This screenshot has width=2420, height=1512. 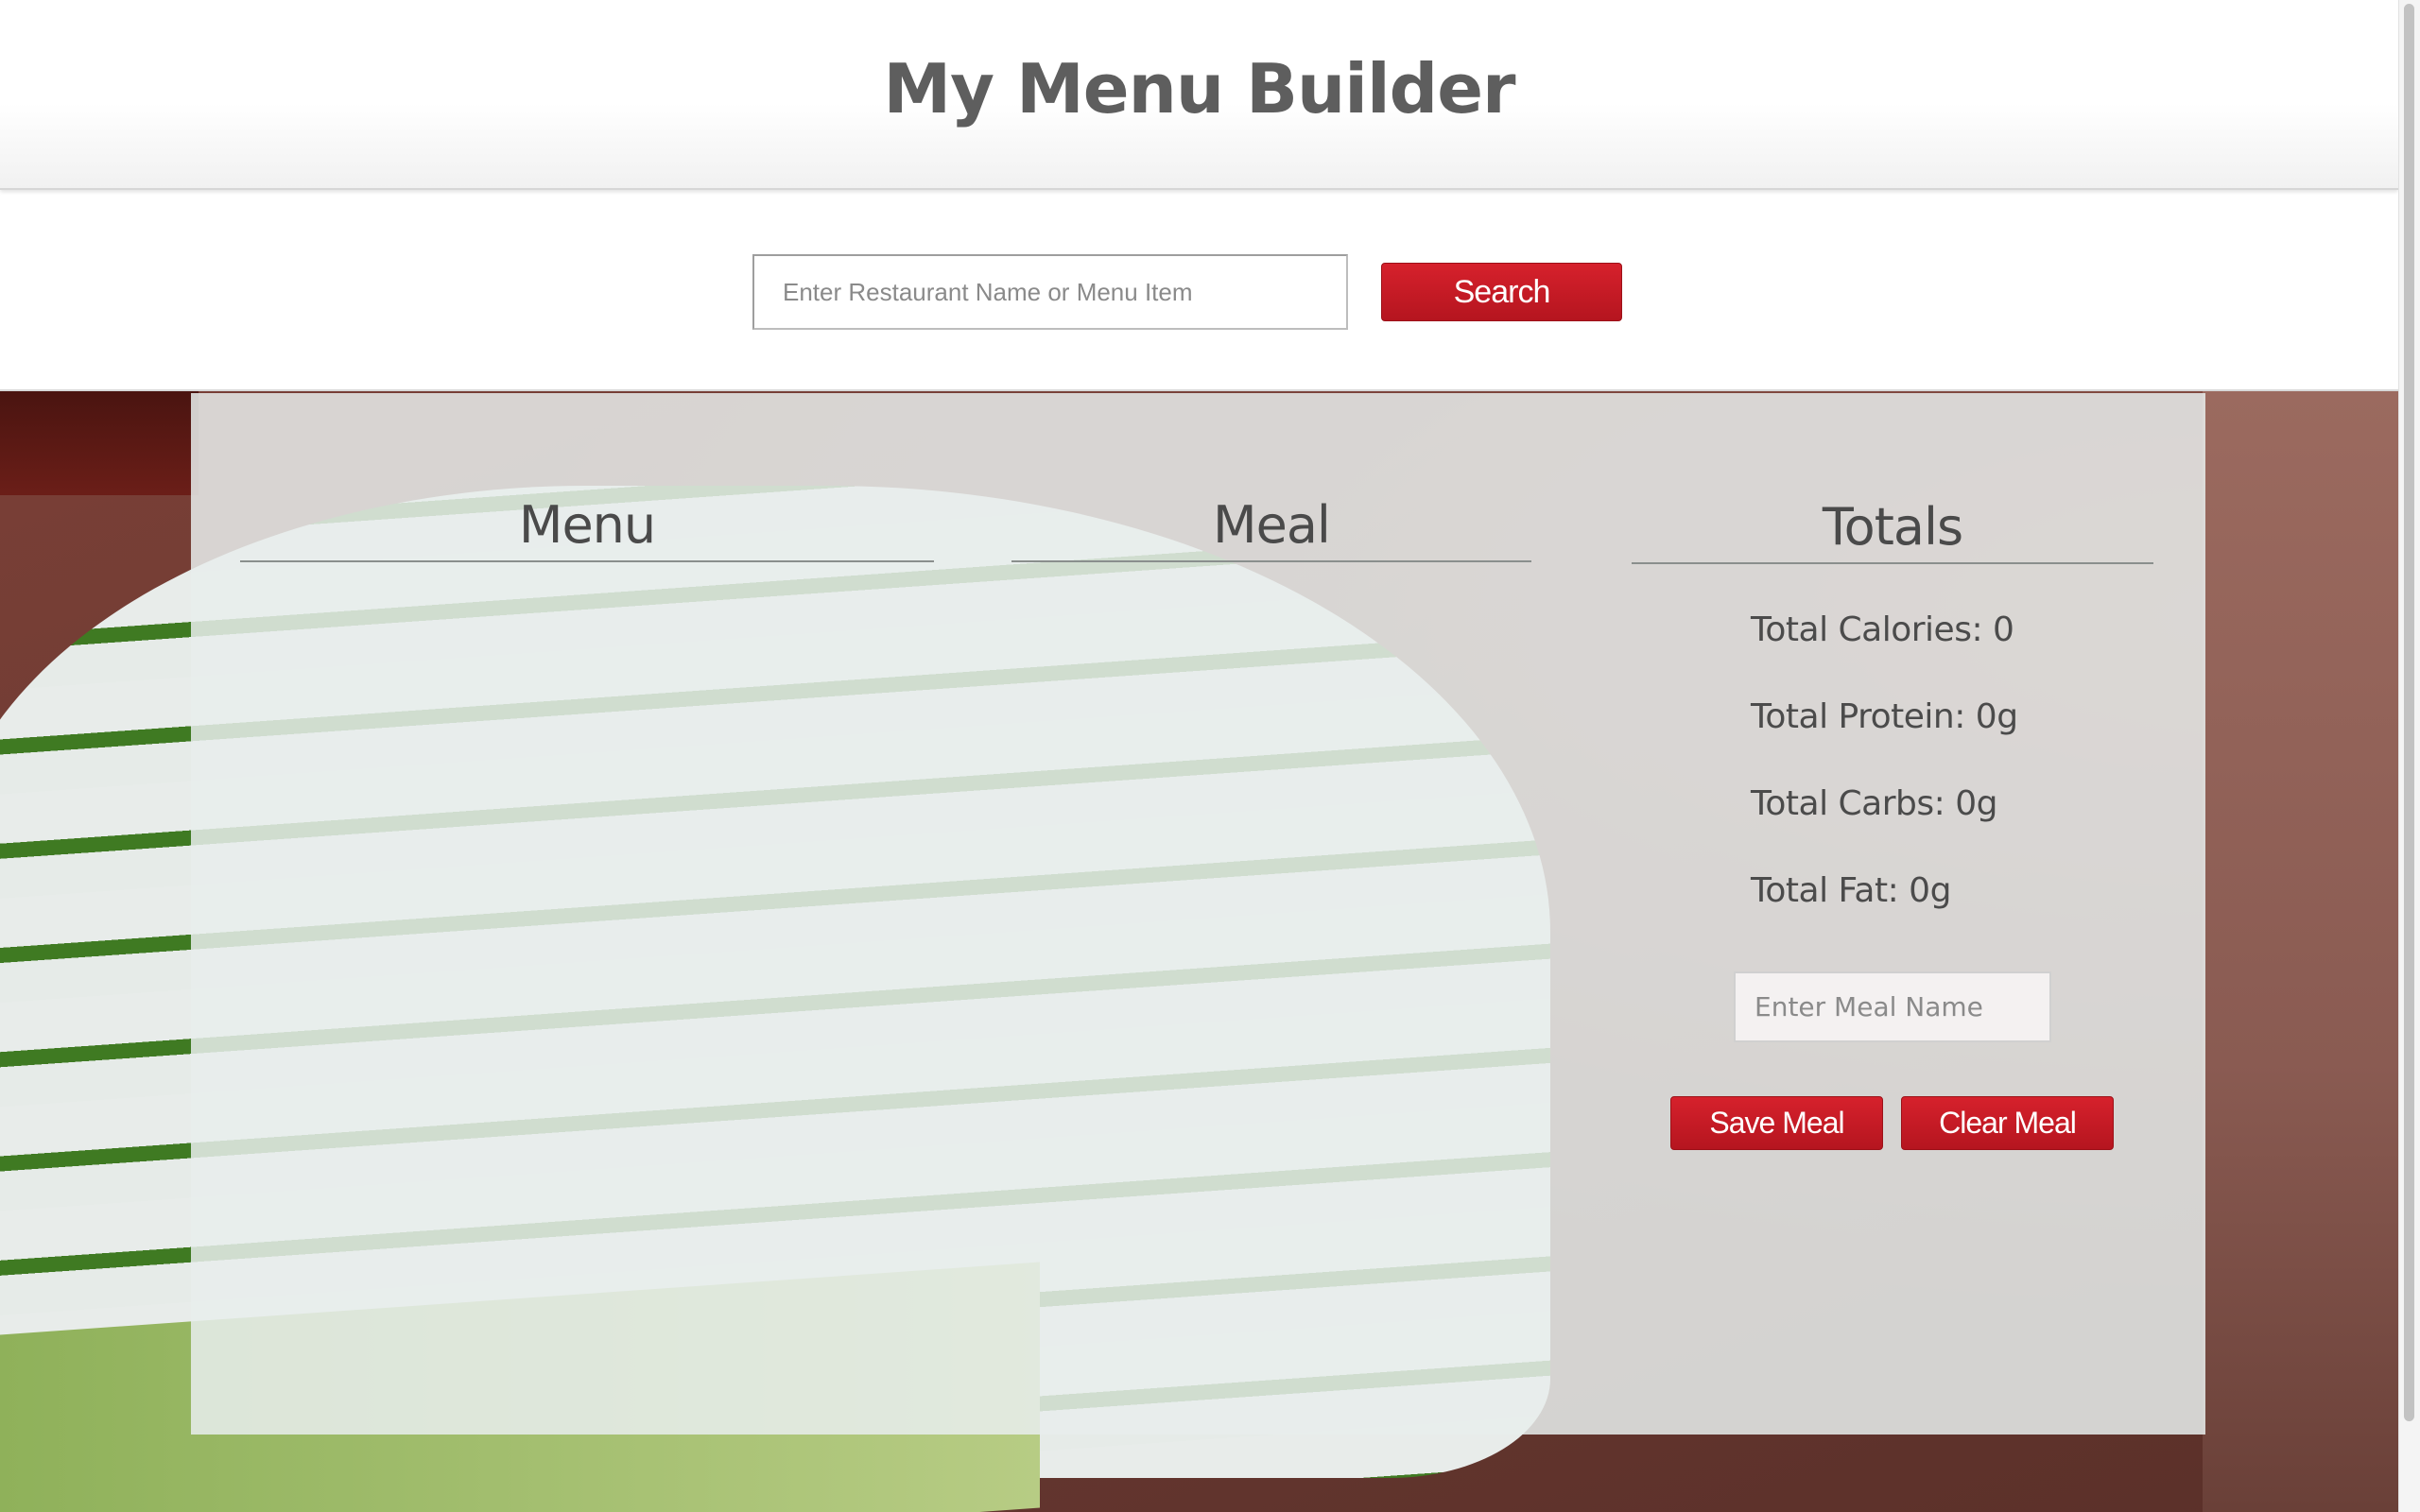 I want to click on meal-column-heading: Meal, so click(x=1271, y=528).